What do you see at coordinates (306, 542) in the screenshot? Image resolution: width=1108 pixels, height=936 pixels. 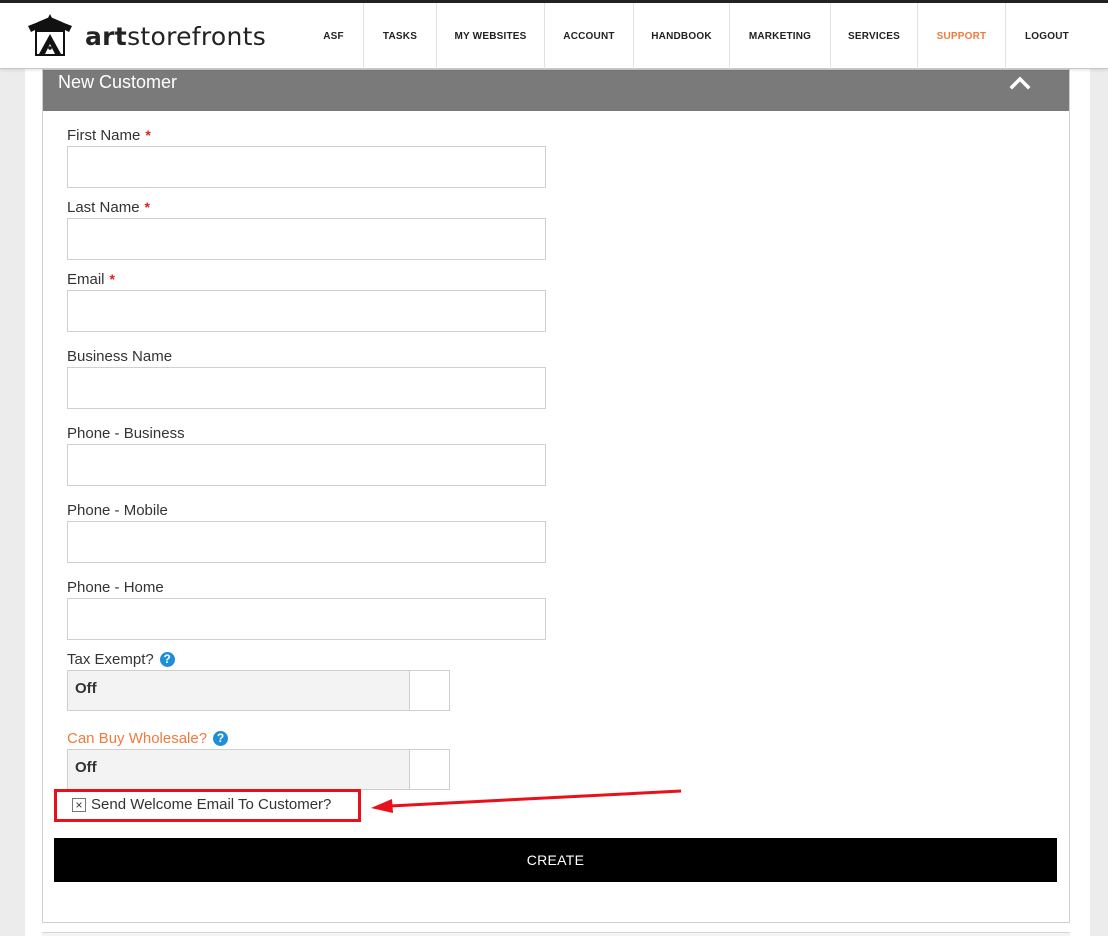 I see `phone-mobile-input` at bounding box center [306, 542].